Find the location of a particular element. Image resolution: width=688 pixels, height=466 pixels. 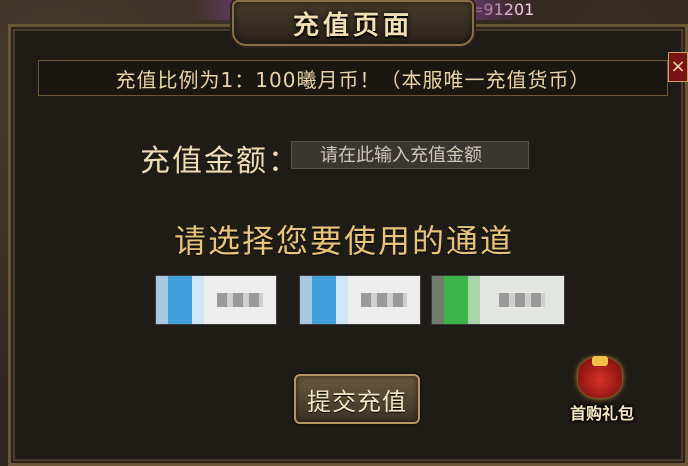

amount-input is located at coordinates (410, 155).